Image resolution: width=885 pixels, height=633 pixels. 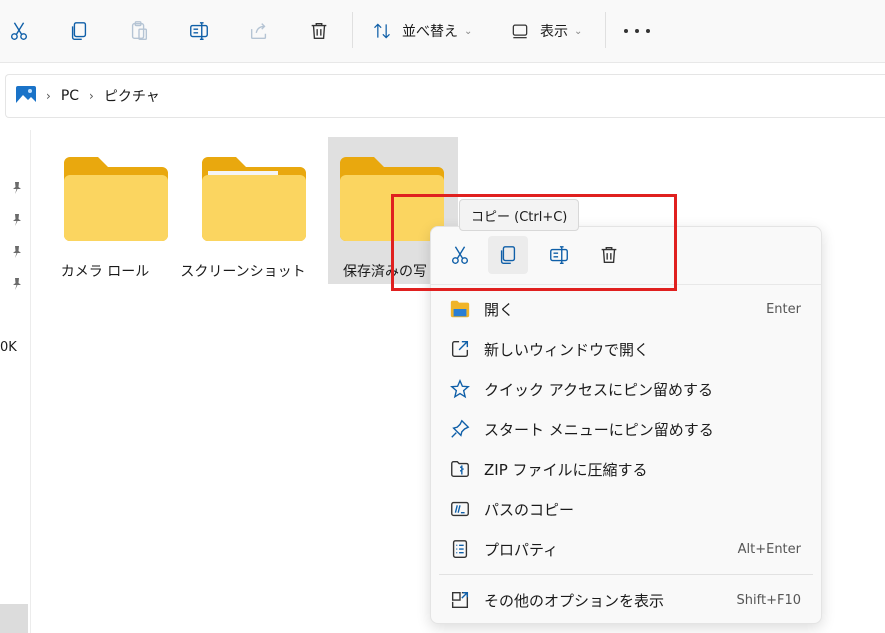 I want to click on copy-tooltip: コピー (Ctrl+C), so click(x=519, y=215).